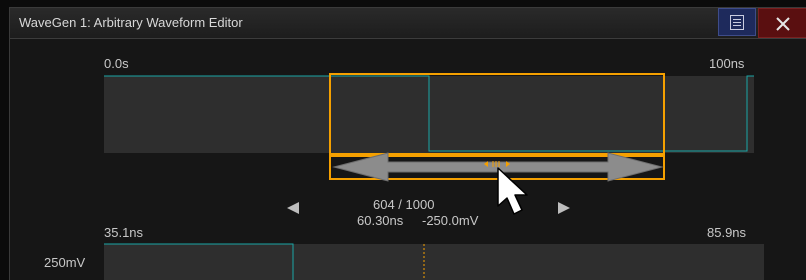 The height and width of the screenshot is (280, 806). Describe the element at coordinates (199, 261) in the screenshot. I see `zoom-waveform-trace` at that location.